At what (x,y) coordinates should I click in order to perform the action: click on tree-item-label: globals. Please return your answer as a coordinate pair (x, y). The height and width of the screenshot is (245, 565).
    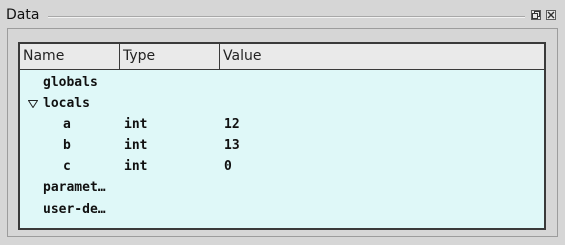
    Looking at the image, I should click on (70, 82).